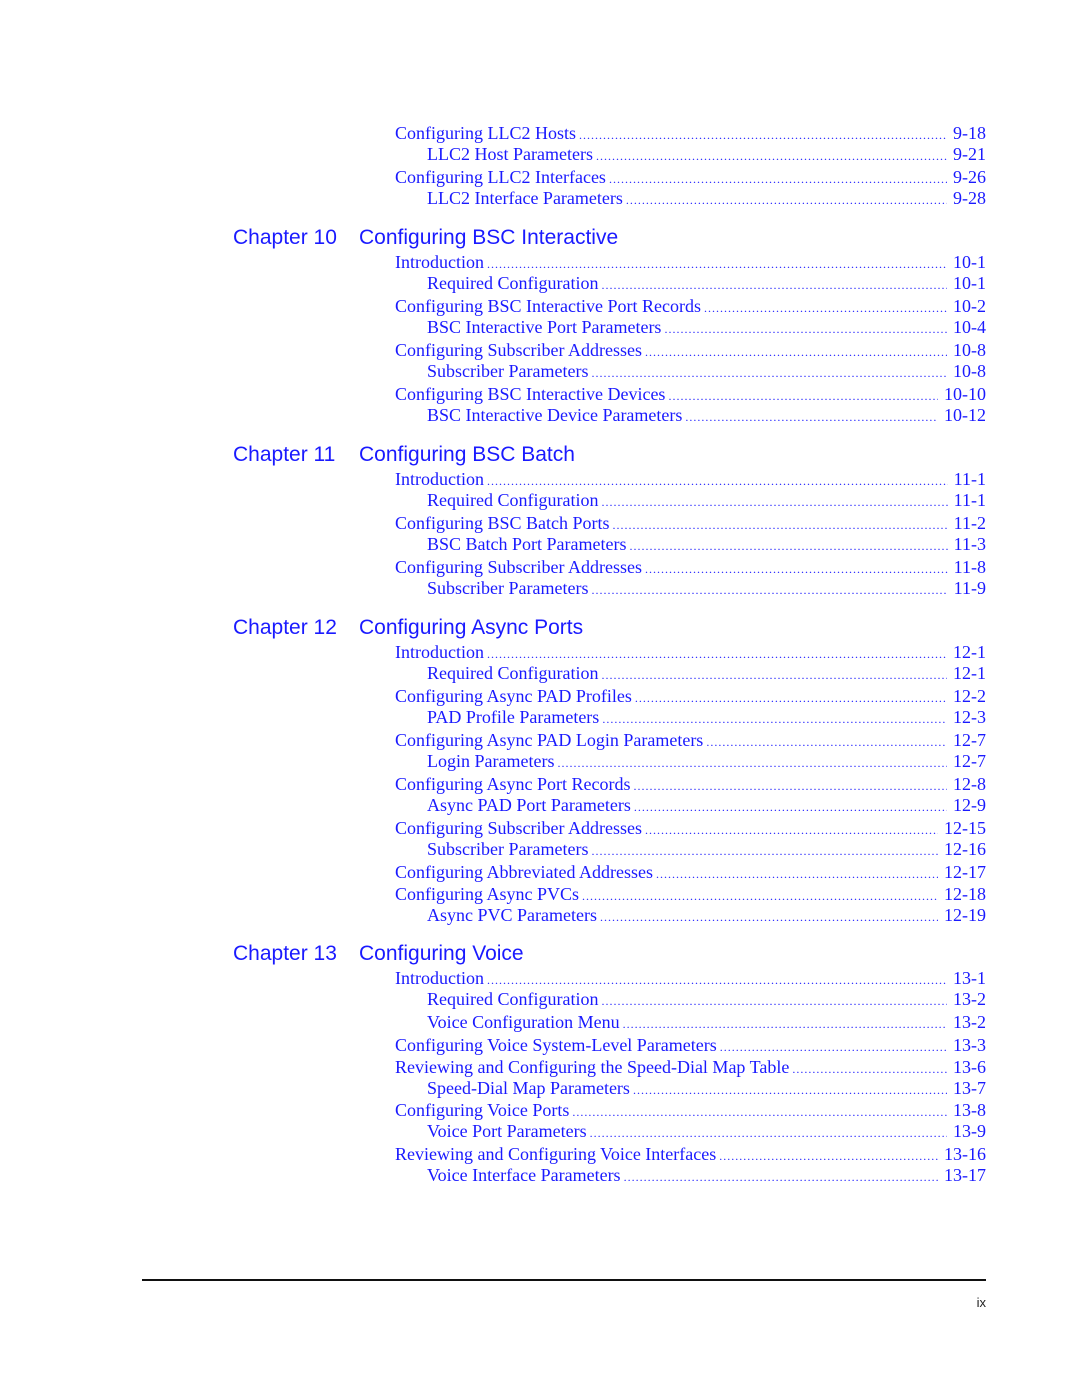  I want to click on chapter-title: Configuring BSC Interactive, so click(489, 237).